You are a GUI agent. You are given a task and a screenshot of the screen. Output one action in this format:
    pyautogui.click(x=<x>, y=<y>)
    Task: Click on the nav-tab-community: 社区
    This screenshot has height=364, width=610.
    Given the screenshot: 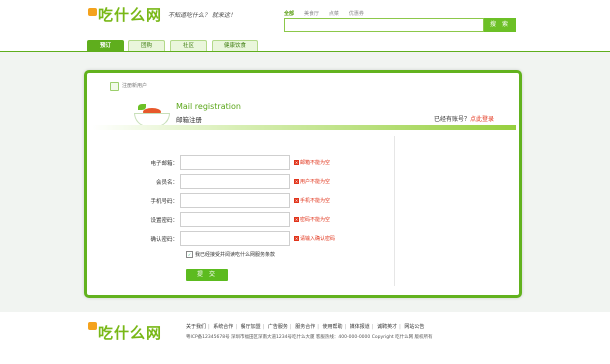 What is the action you would take?
    pyautogui.click(x=188, y=45)
    